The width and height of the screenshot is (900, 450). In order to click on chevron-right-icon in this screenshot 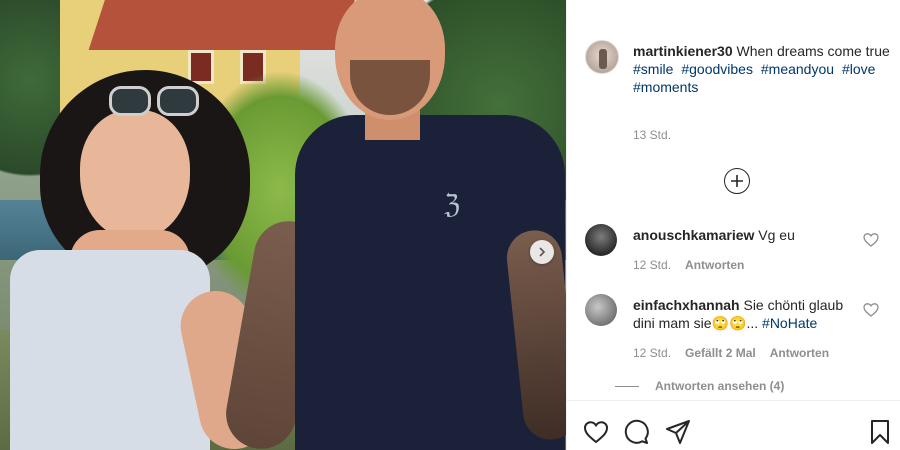, I will do `click(542, 252)`.